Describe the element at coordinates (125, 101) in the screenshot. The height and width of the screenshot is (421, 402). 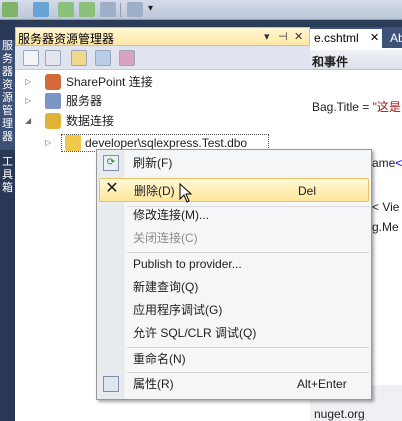
I see `tree-node-servers: ▷ 服务器` at that location.